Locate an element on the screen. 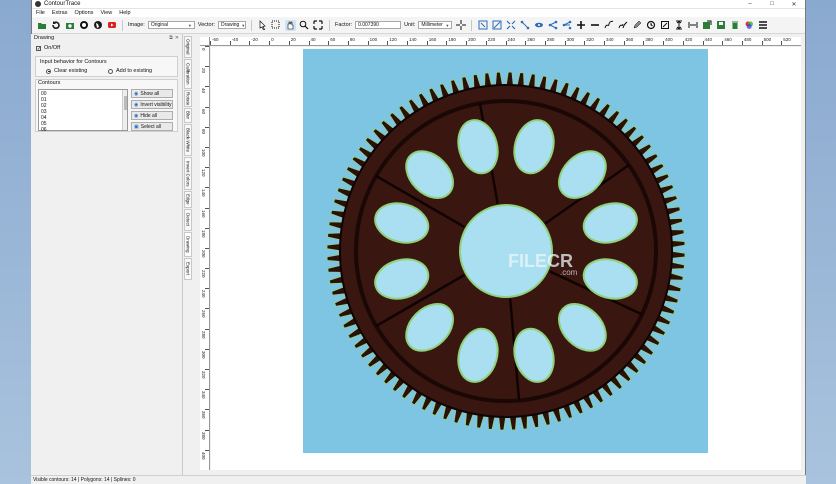 Image resolution: width=836 pixels, height=484 pixels. image-select: Original ▼ is located at coordinates (171, 25).